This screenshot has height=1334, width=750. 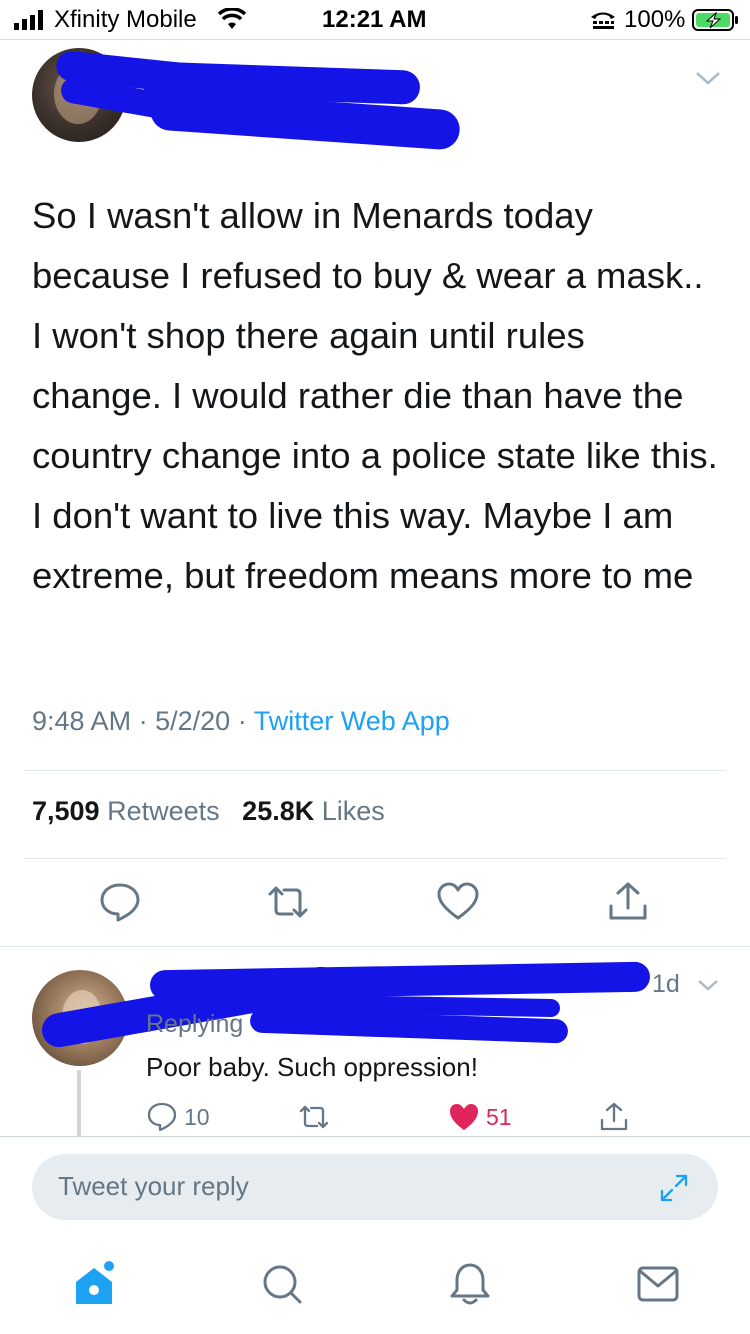 I want to click on reply-share-button, so click(x=614, y=1117).